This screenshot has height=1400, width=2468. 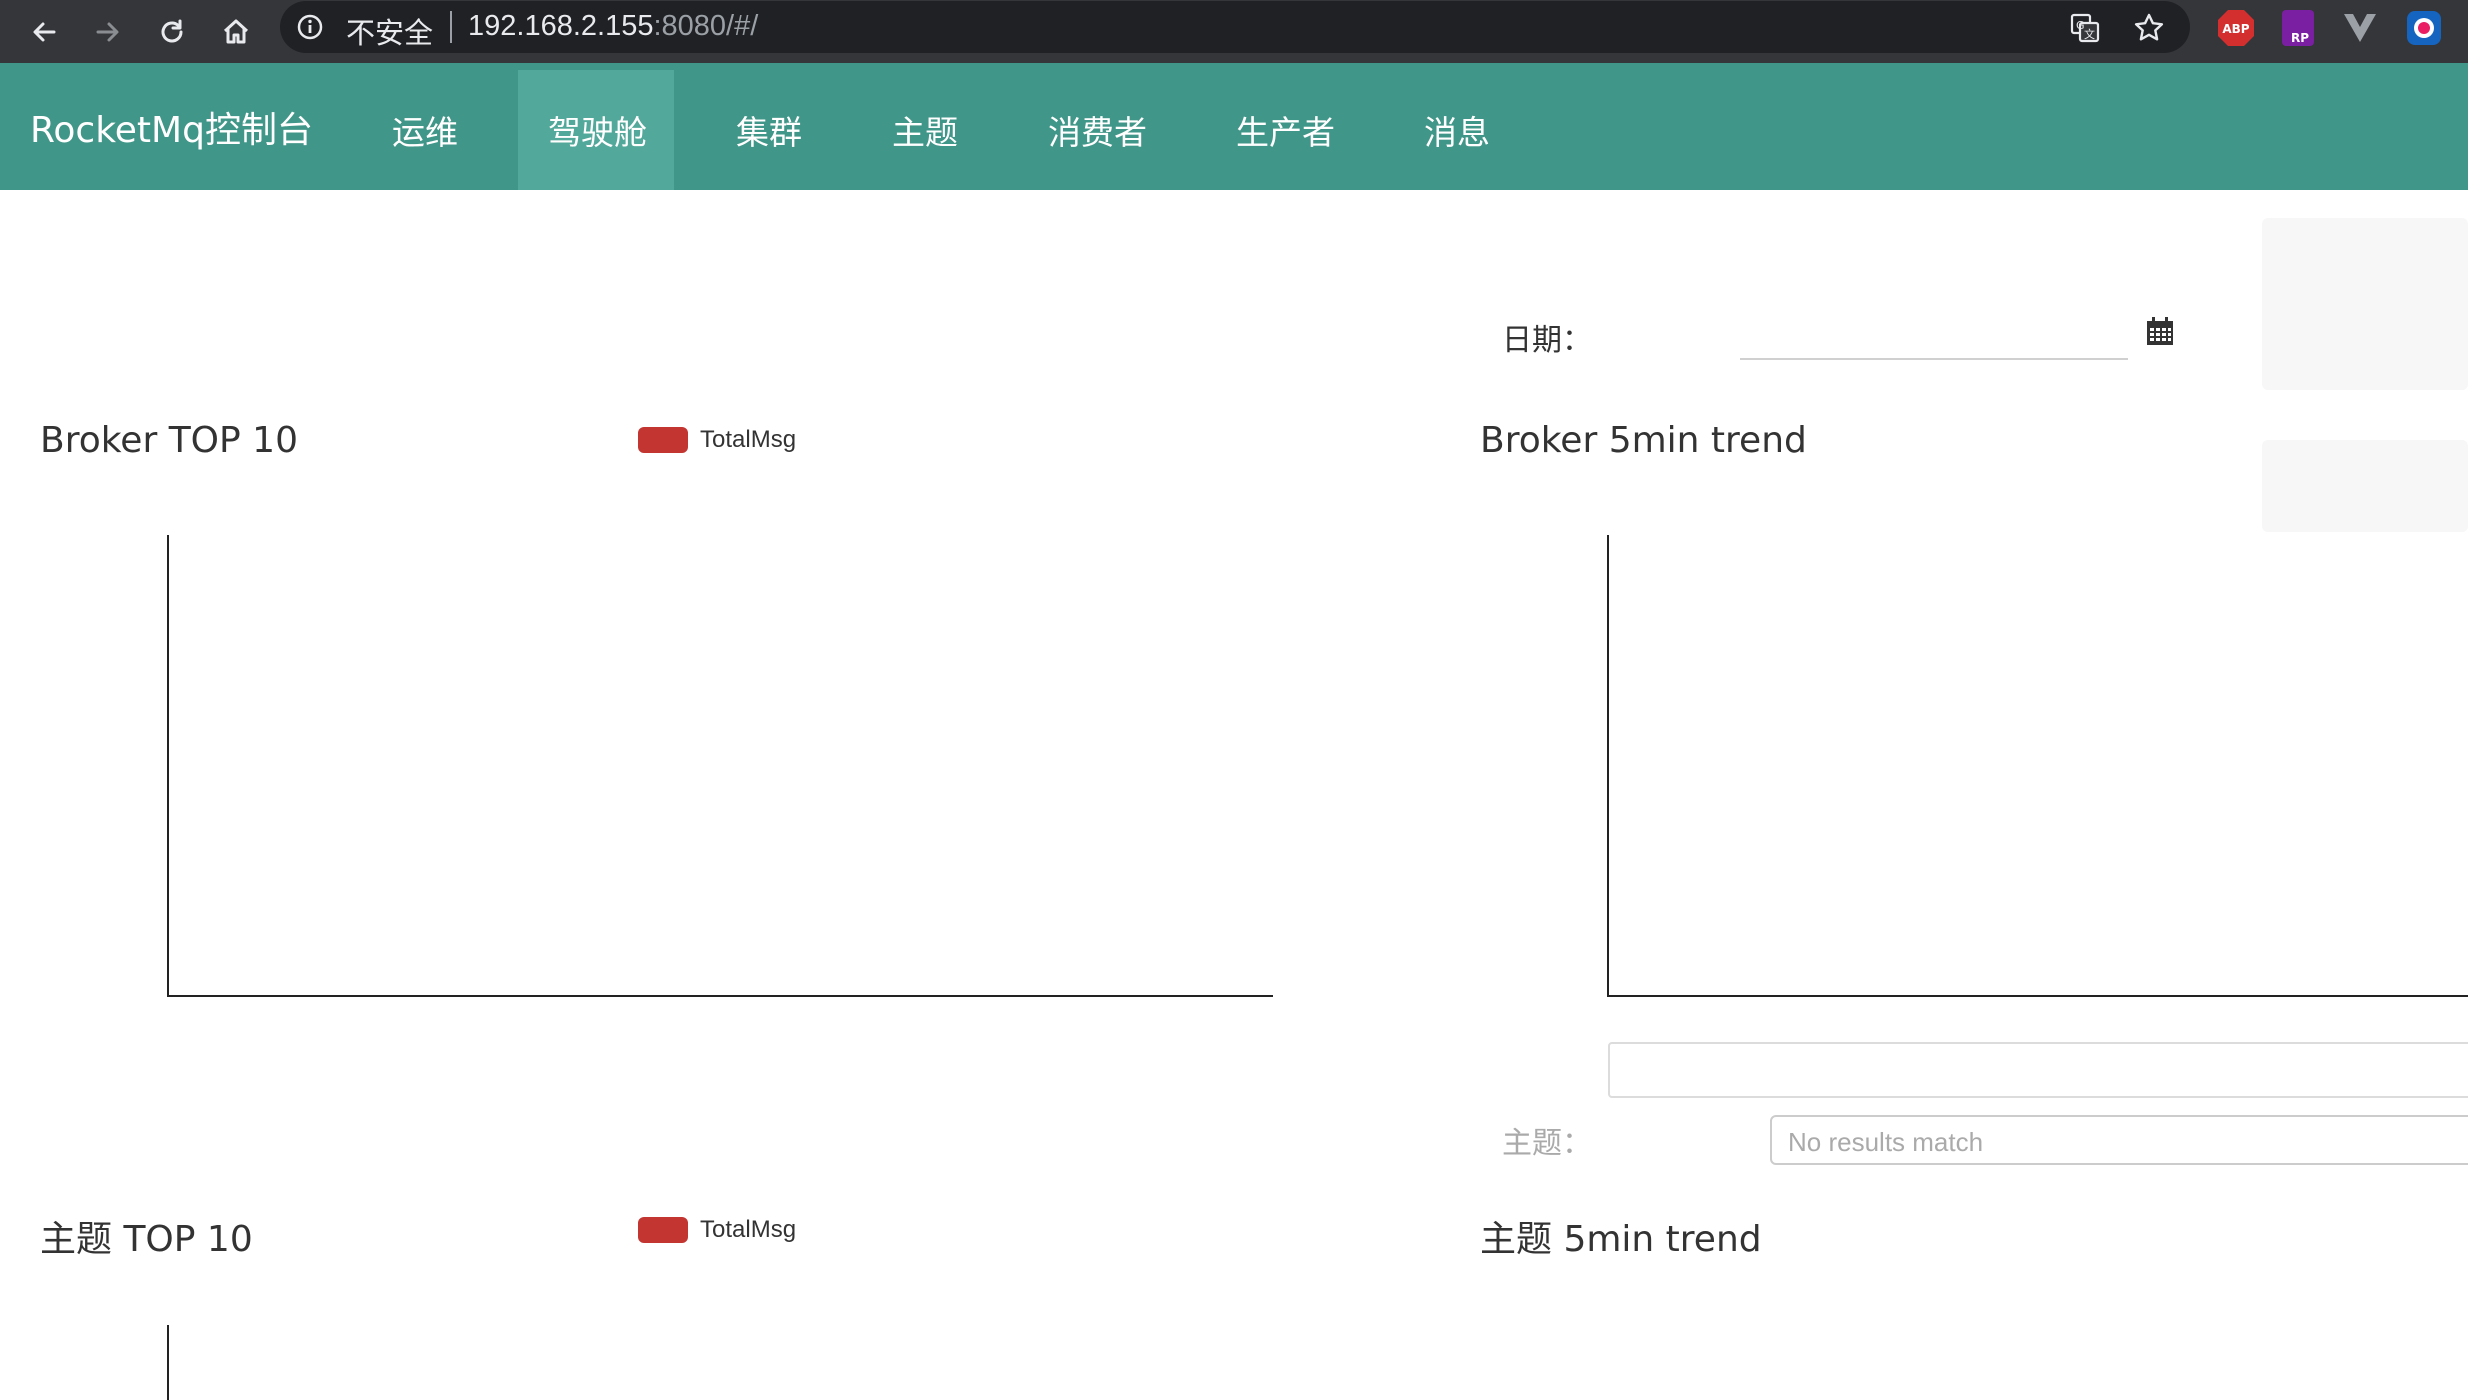 I want to click on url-text: 192.168.2.155:8080/#/, so click(x=613, y=26).